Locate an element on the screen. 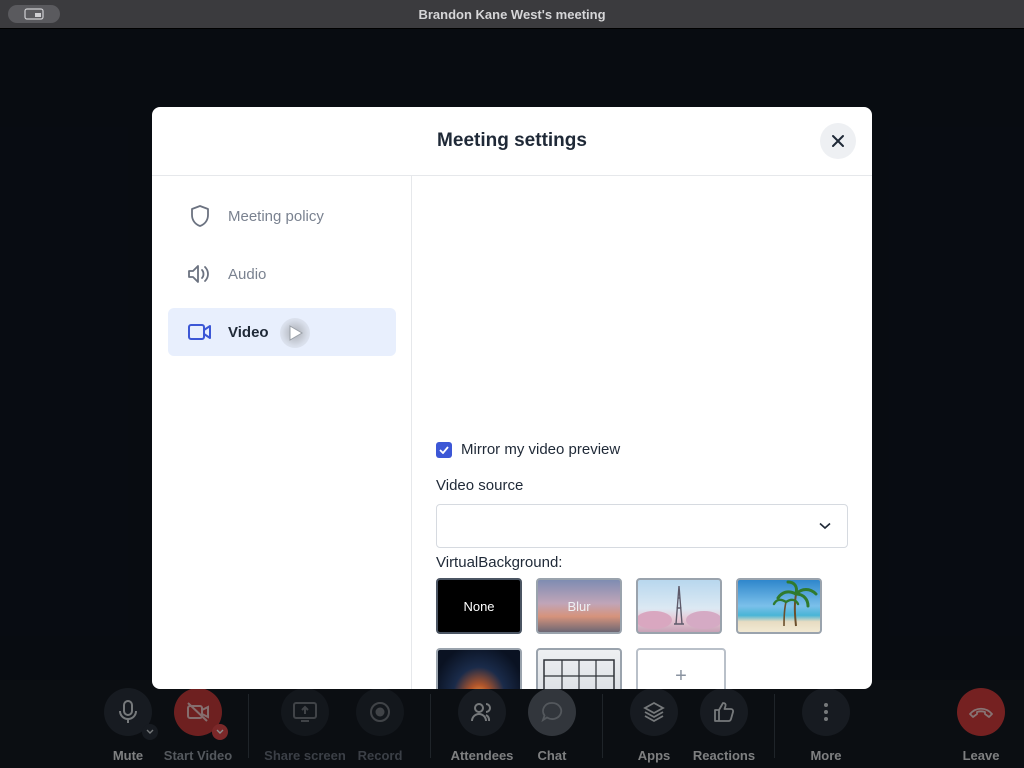 This screenshot has width=1024, height=768. background-paris-tile is located at coordinates (679, 606).